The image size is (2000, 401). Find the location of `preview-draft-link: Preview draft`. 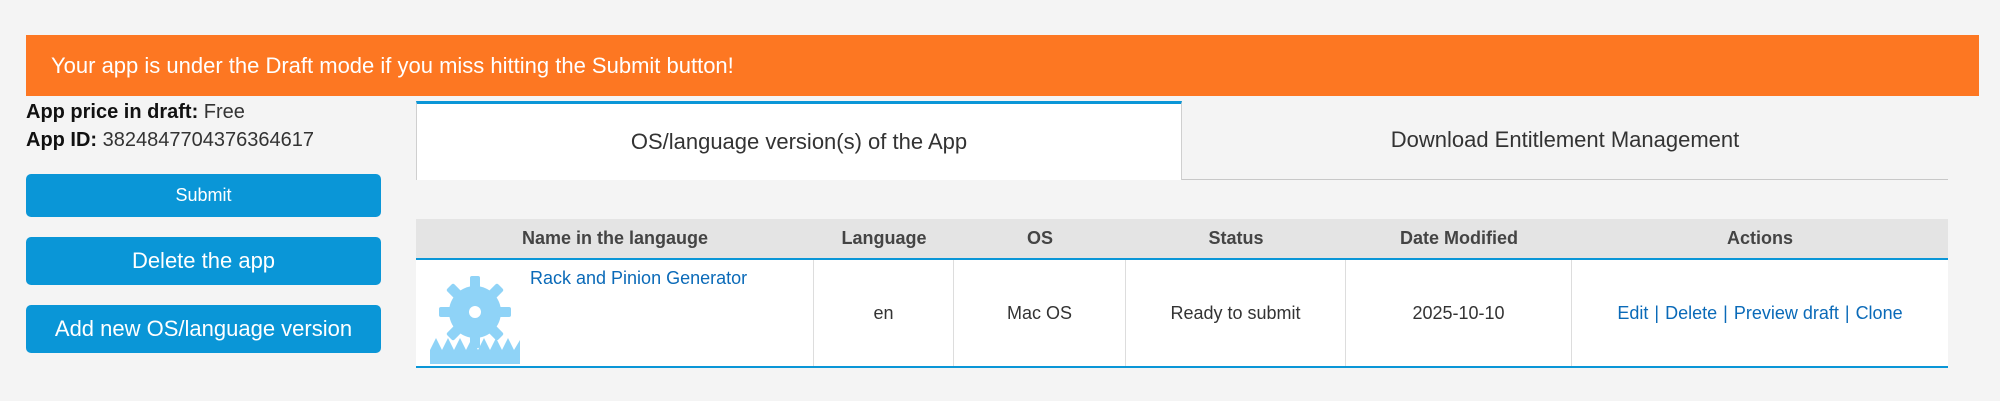

preview-draft-link: Preview draft is located at coordinates (1786, 313).